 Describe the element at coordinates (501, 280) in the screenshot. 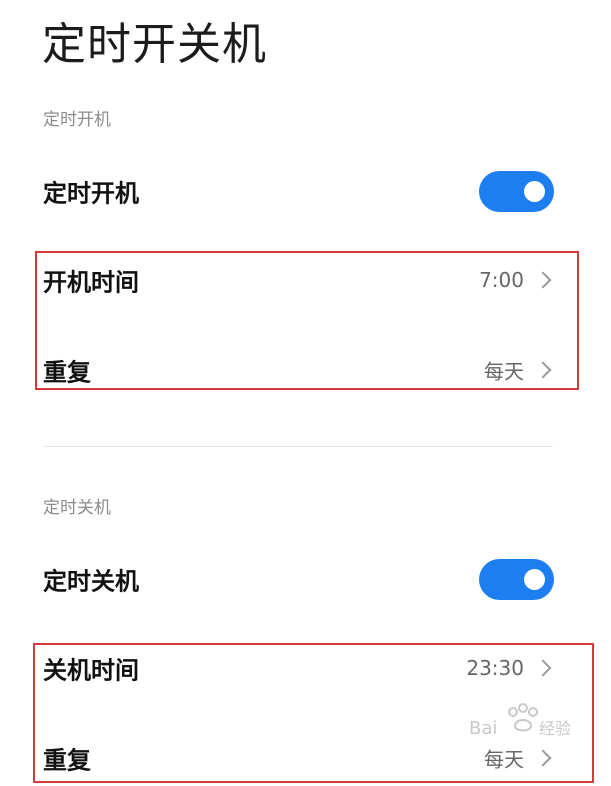

I see `power-on-time-value: 7:00` at that location.